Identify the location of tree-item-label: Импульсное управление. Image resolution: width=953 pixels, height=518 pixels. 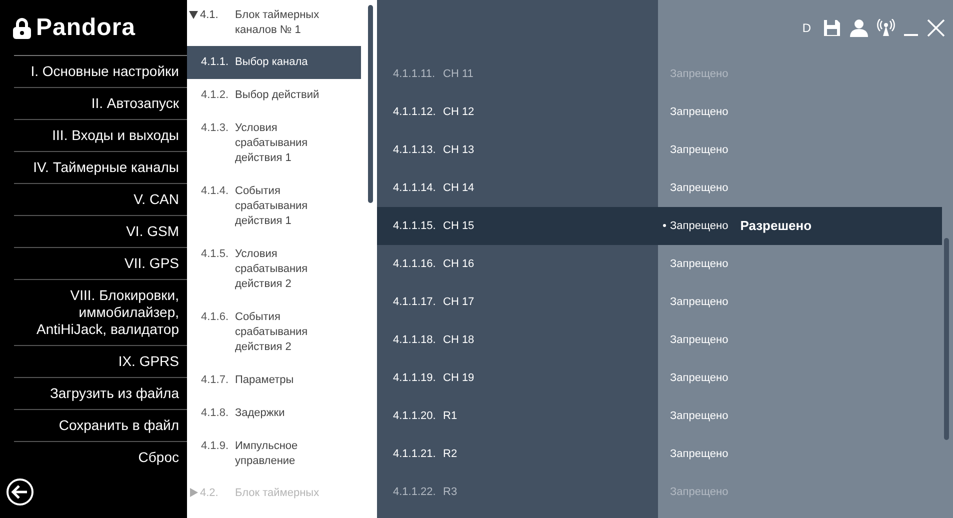
(267, 454).